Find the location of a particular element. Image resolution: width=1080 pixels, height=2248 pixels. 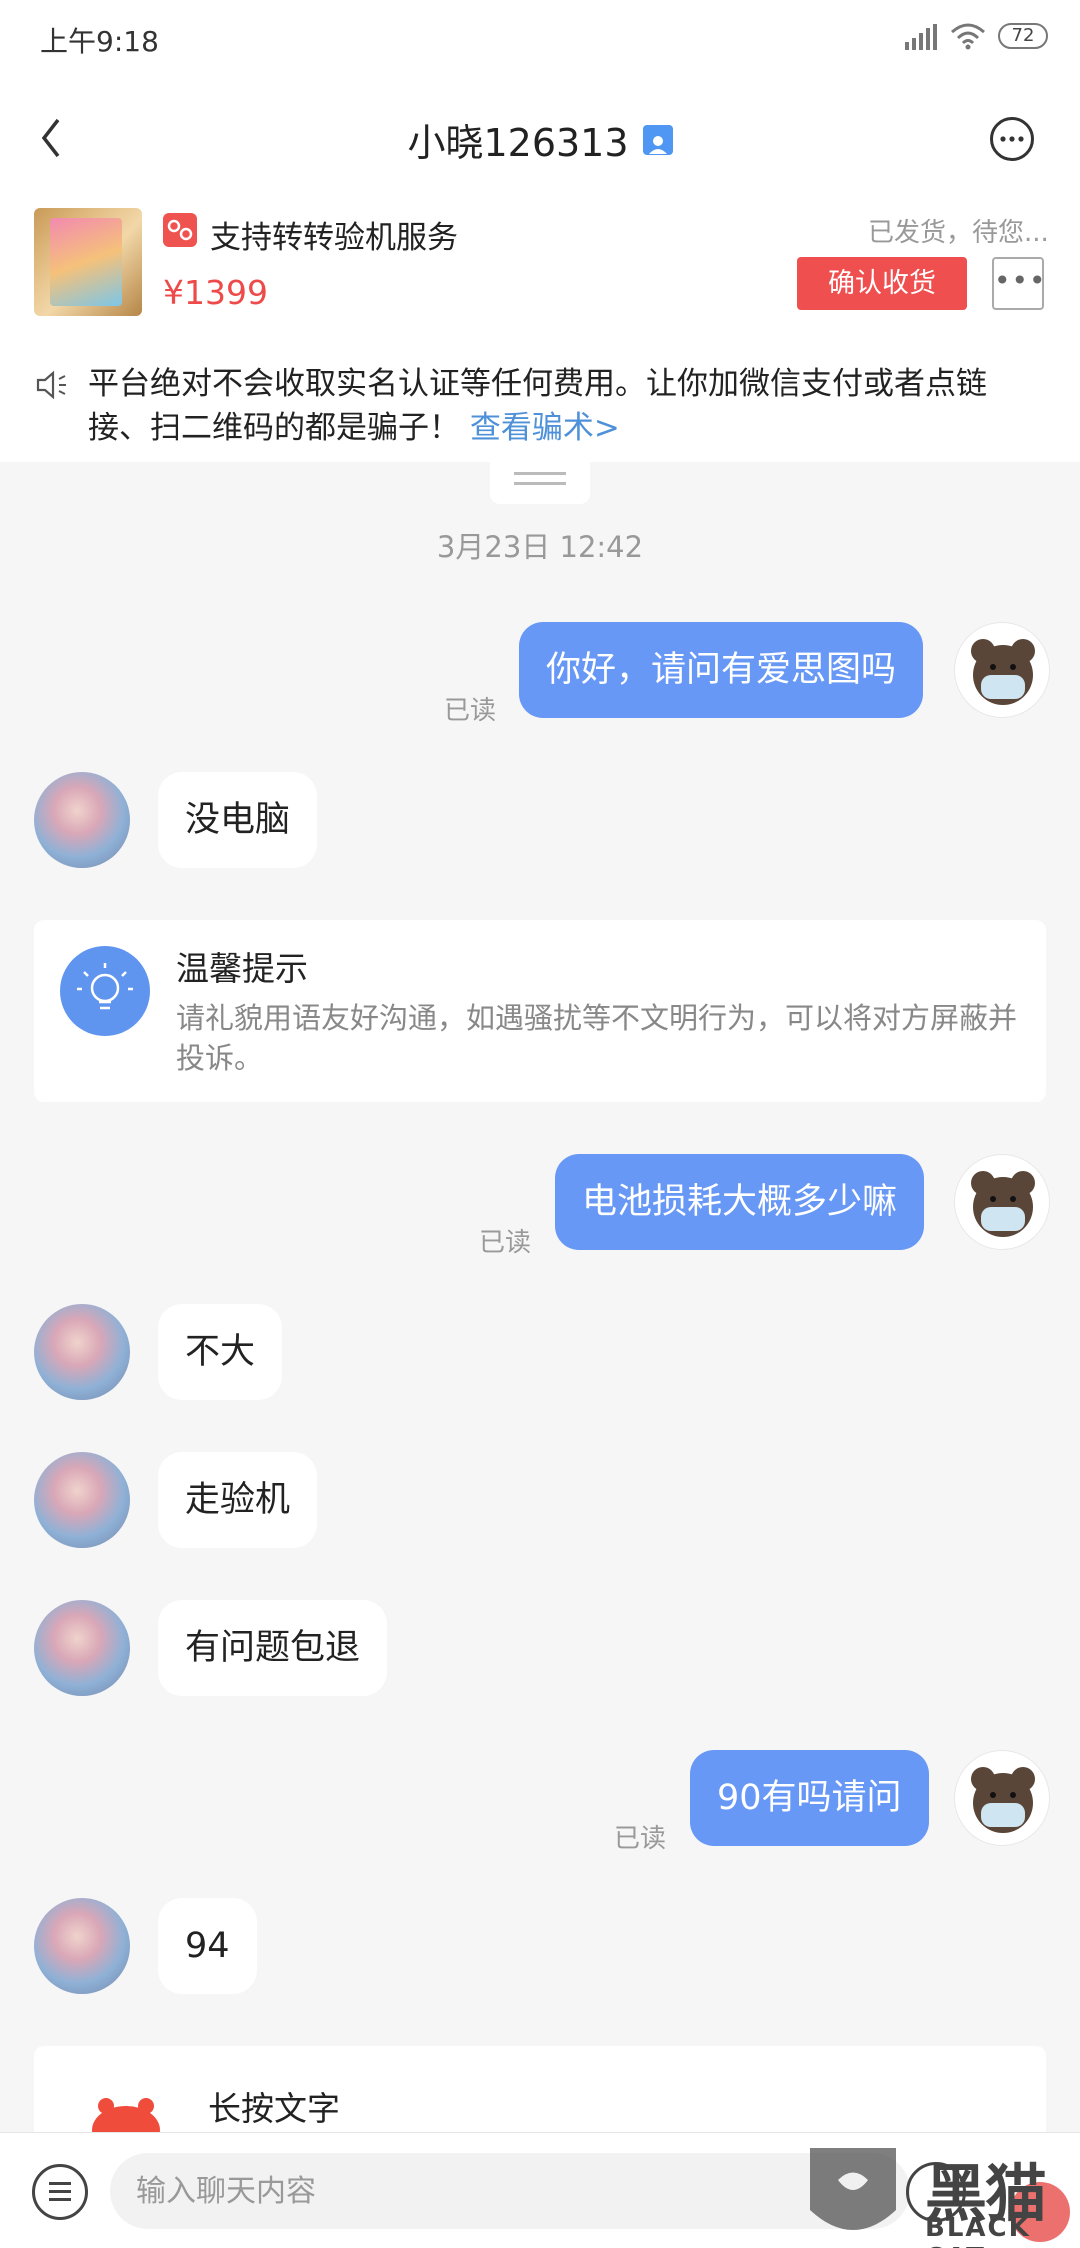

message-bubble-incoming: 有问题包退 is located at coordinates (273, 1648).